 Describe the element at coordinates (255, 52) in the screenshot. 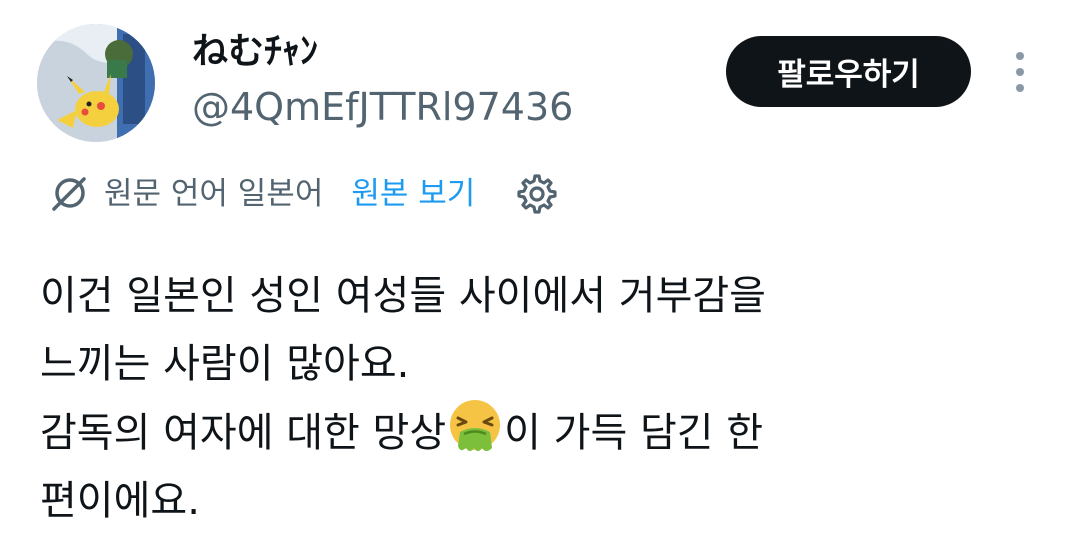

I see `display-name: ねむﾁｬﾝ` at that location.